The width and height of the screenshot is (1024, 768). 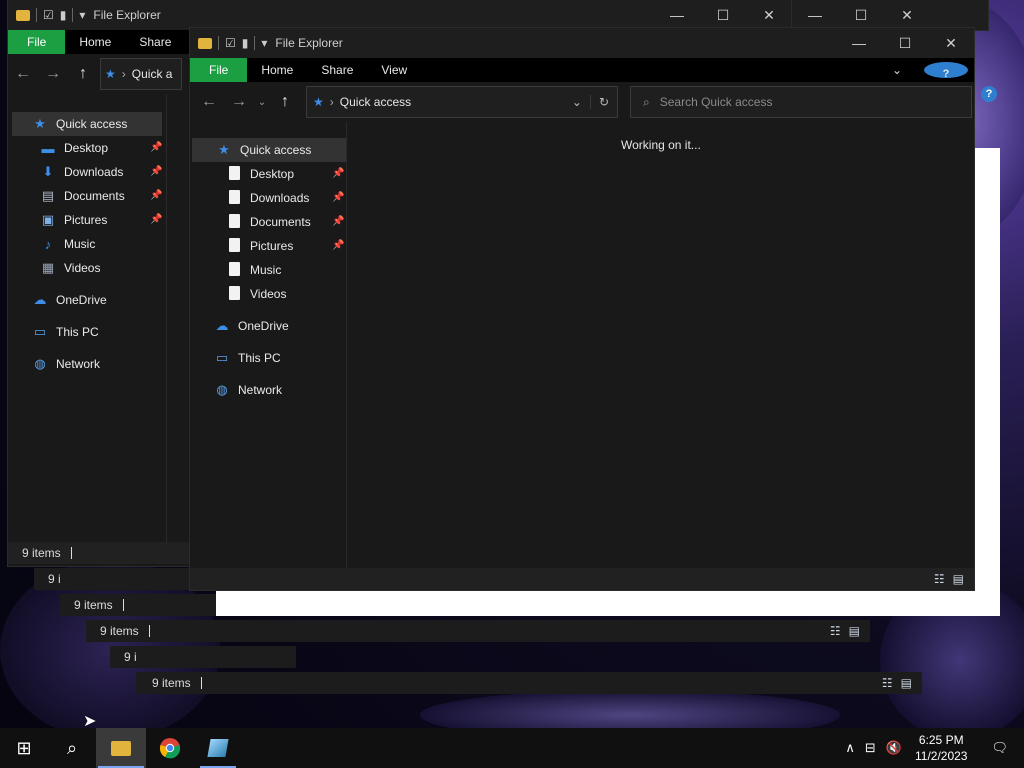 I want to click on taskbar-file-explorer, so click(x=121, y=748).